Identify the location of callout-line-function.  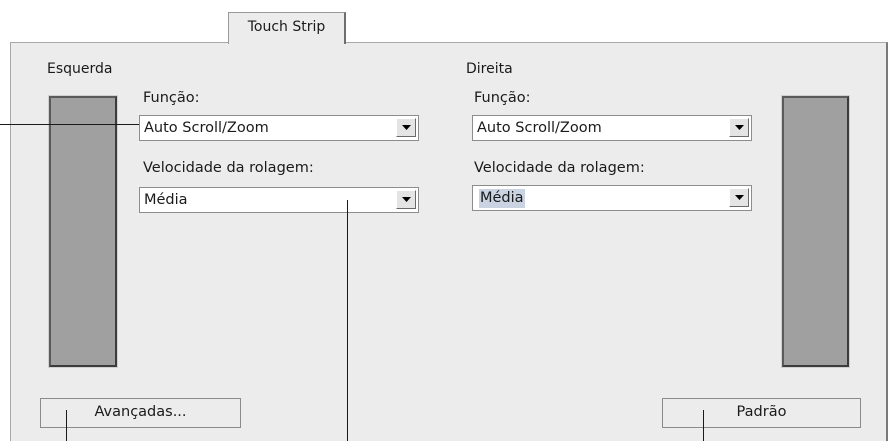
(69, 124).